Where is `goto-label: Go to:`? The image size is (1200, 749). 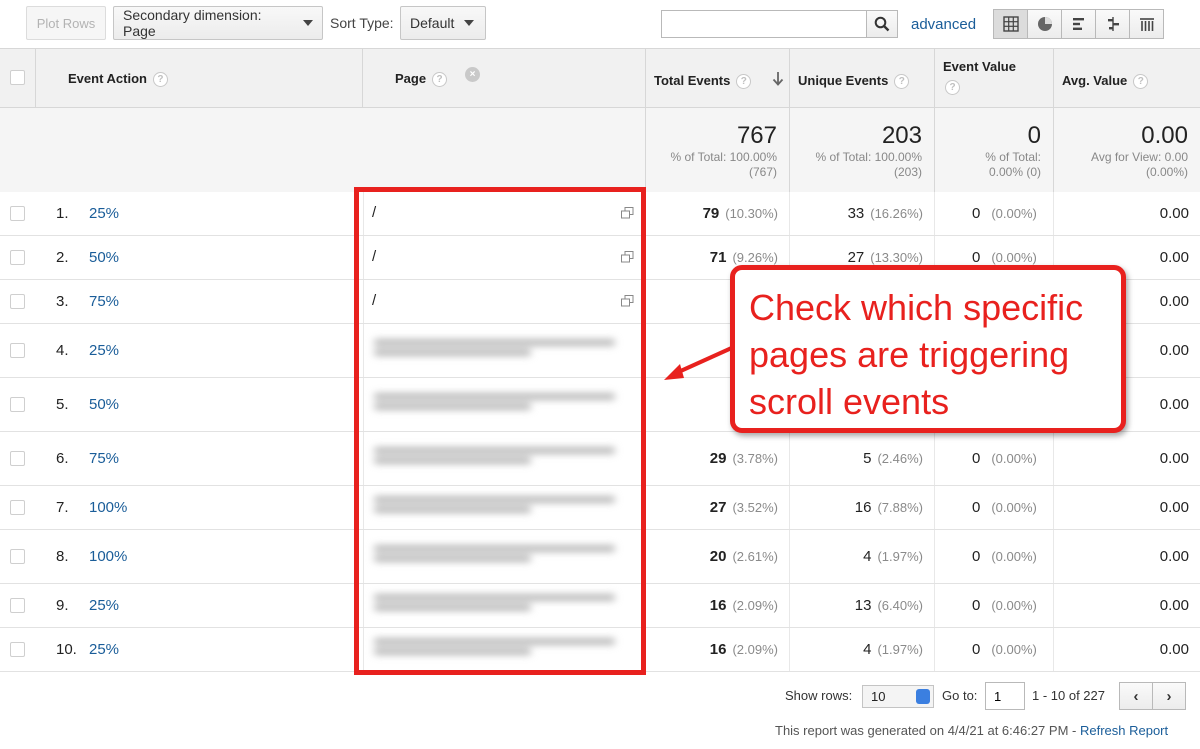 goto-label: Go to: is located at coordinates (960, 695).